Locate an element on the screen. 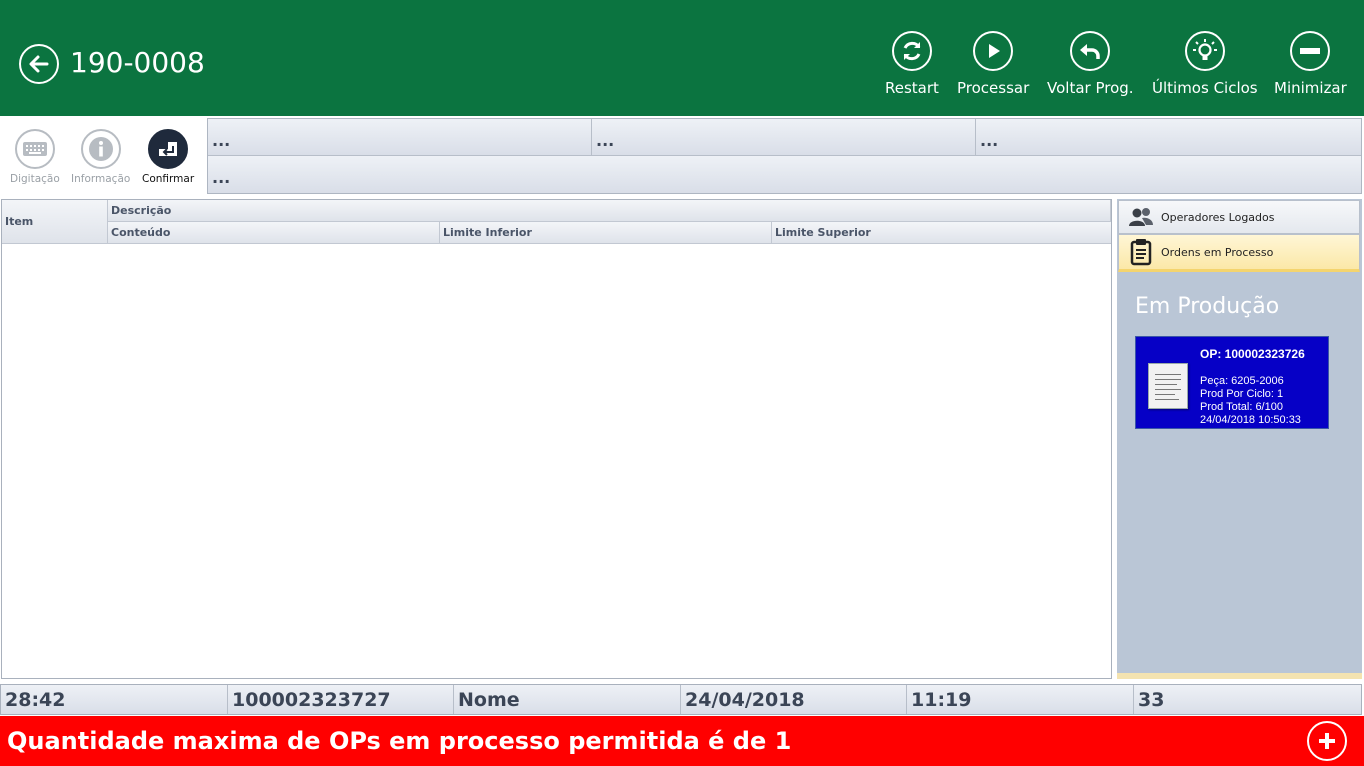  status-op-number: 100002323727 is located at coordinates (341, 699).